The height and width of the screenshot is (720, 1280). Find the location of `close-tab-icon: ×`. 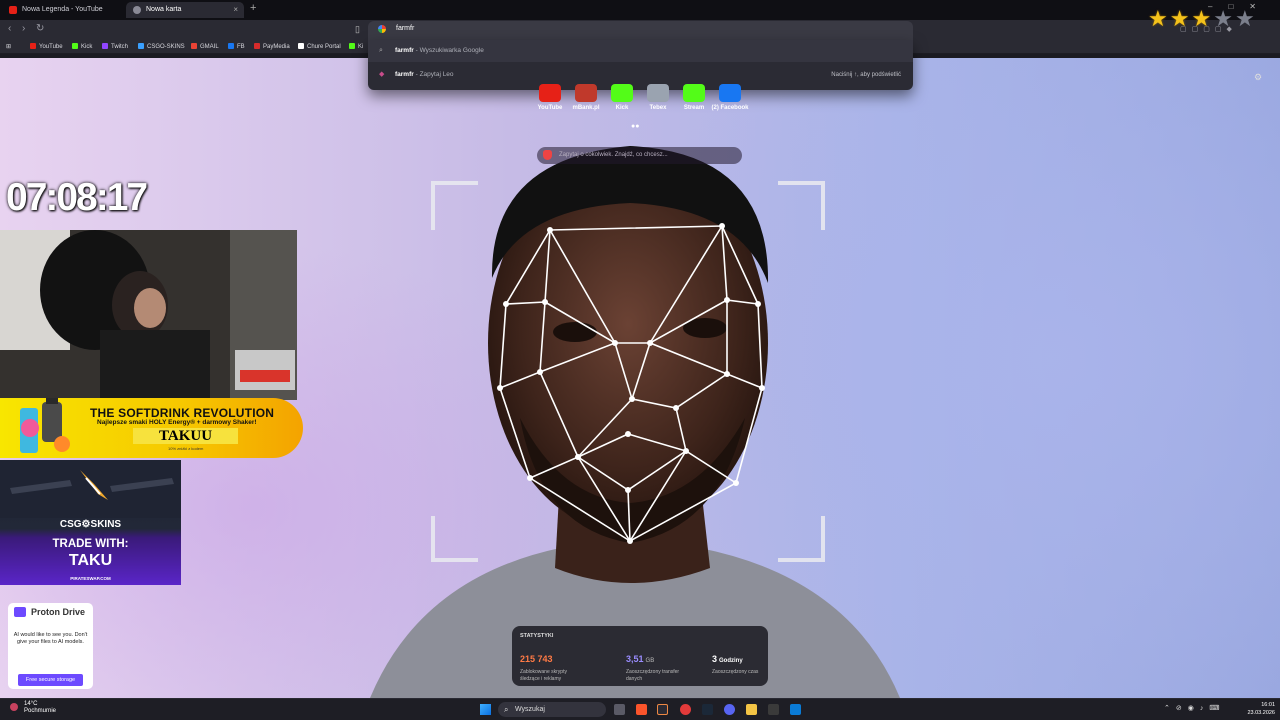

close-tab-icon: × is located at coordinates (235, 10).